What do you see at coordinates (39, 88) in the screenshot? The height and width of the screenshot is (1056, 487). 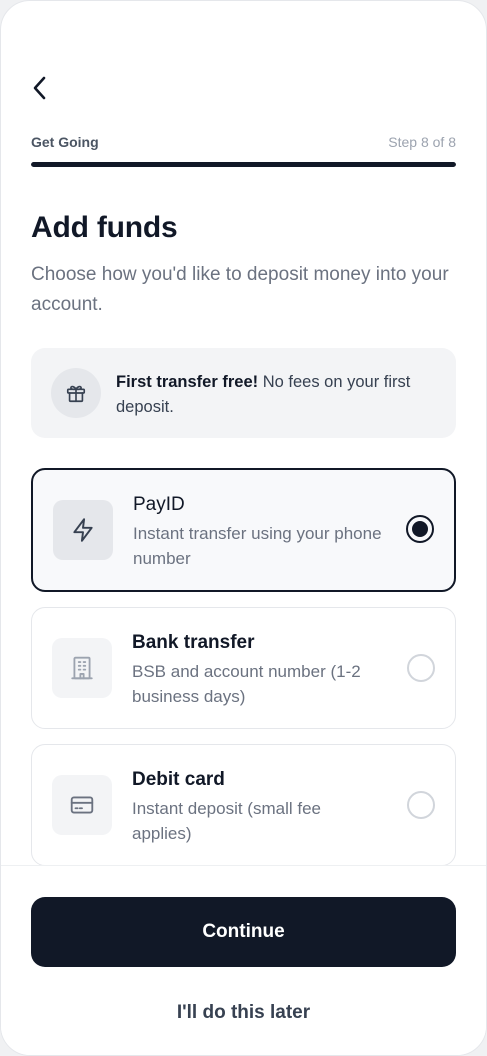 I see `chevron-left-icon` at bounding box center [39, 88].